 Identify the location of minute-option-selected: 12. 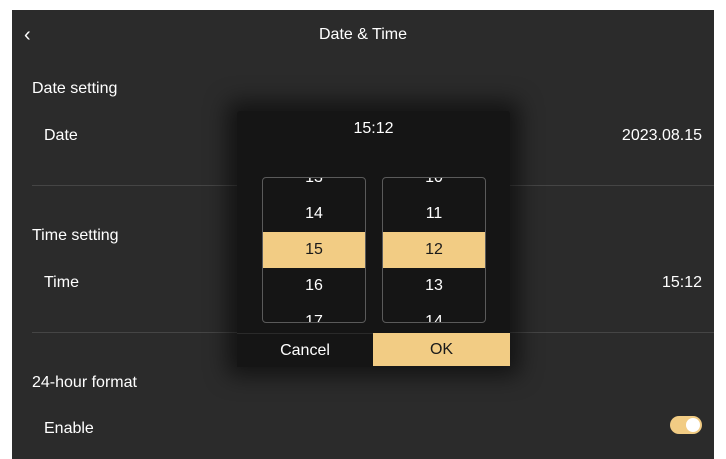
(434, 250).